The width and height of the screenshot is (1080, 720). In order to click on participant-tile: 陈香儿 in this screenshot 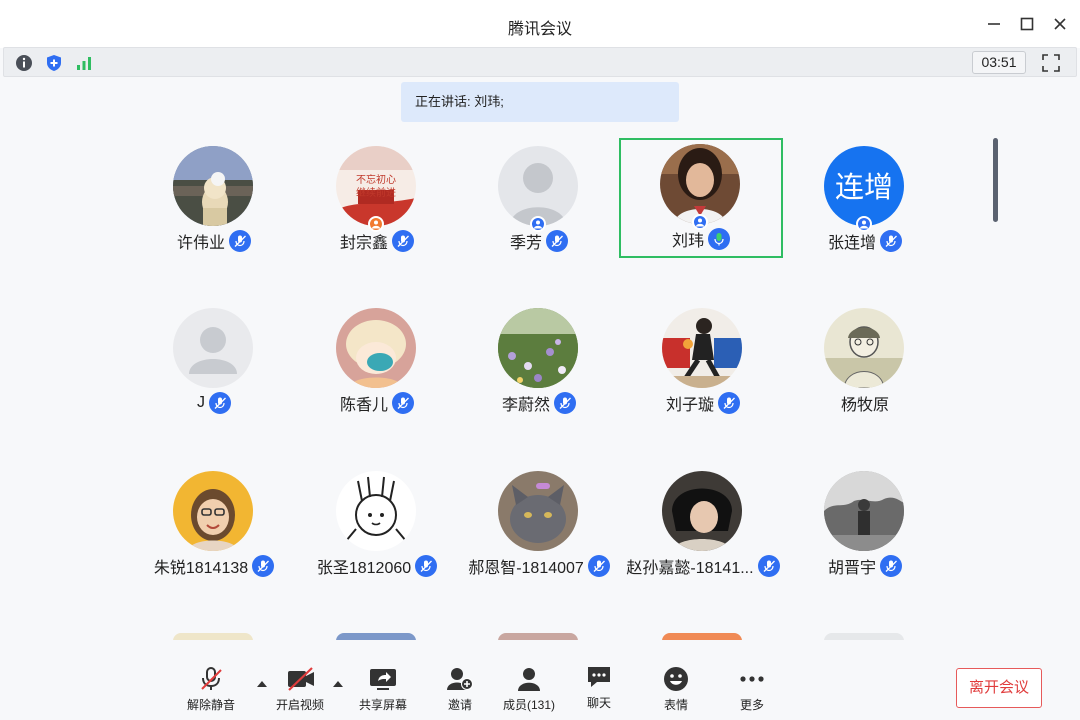, I will do `click(377, 362)`.